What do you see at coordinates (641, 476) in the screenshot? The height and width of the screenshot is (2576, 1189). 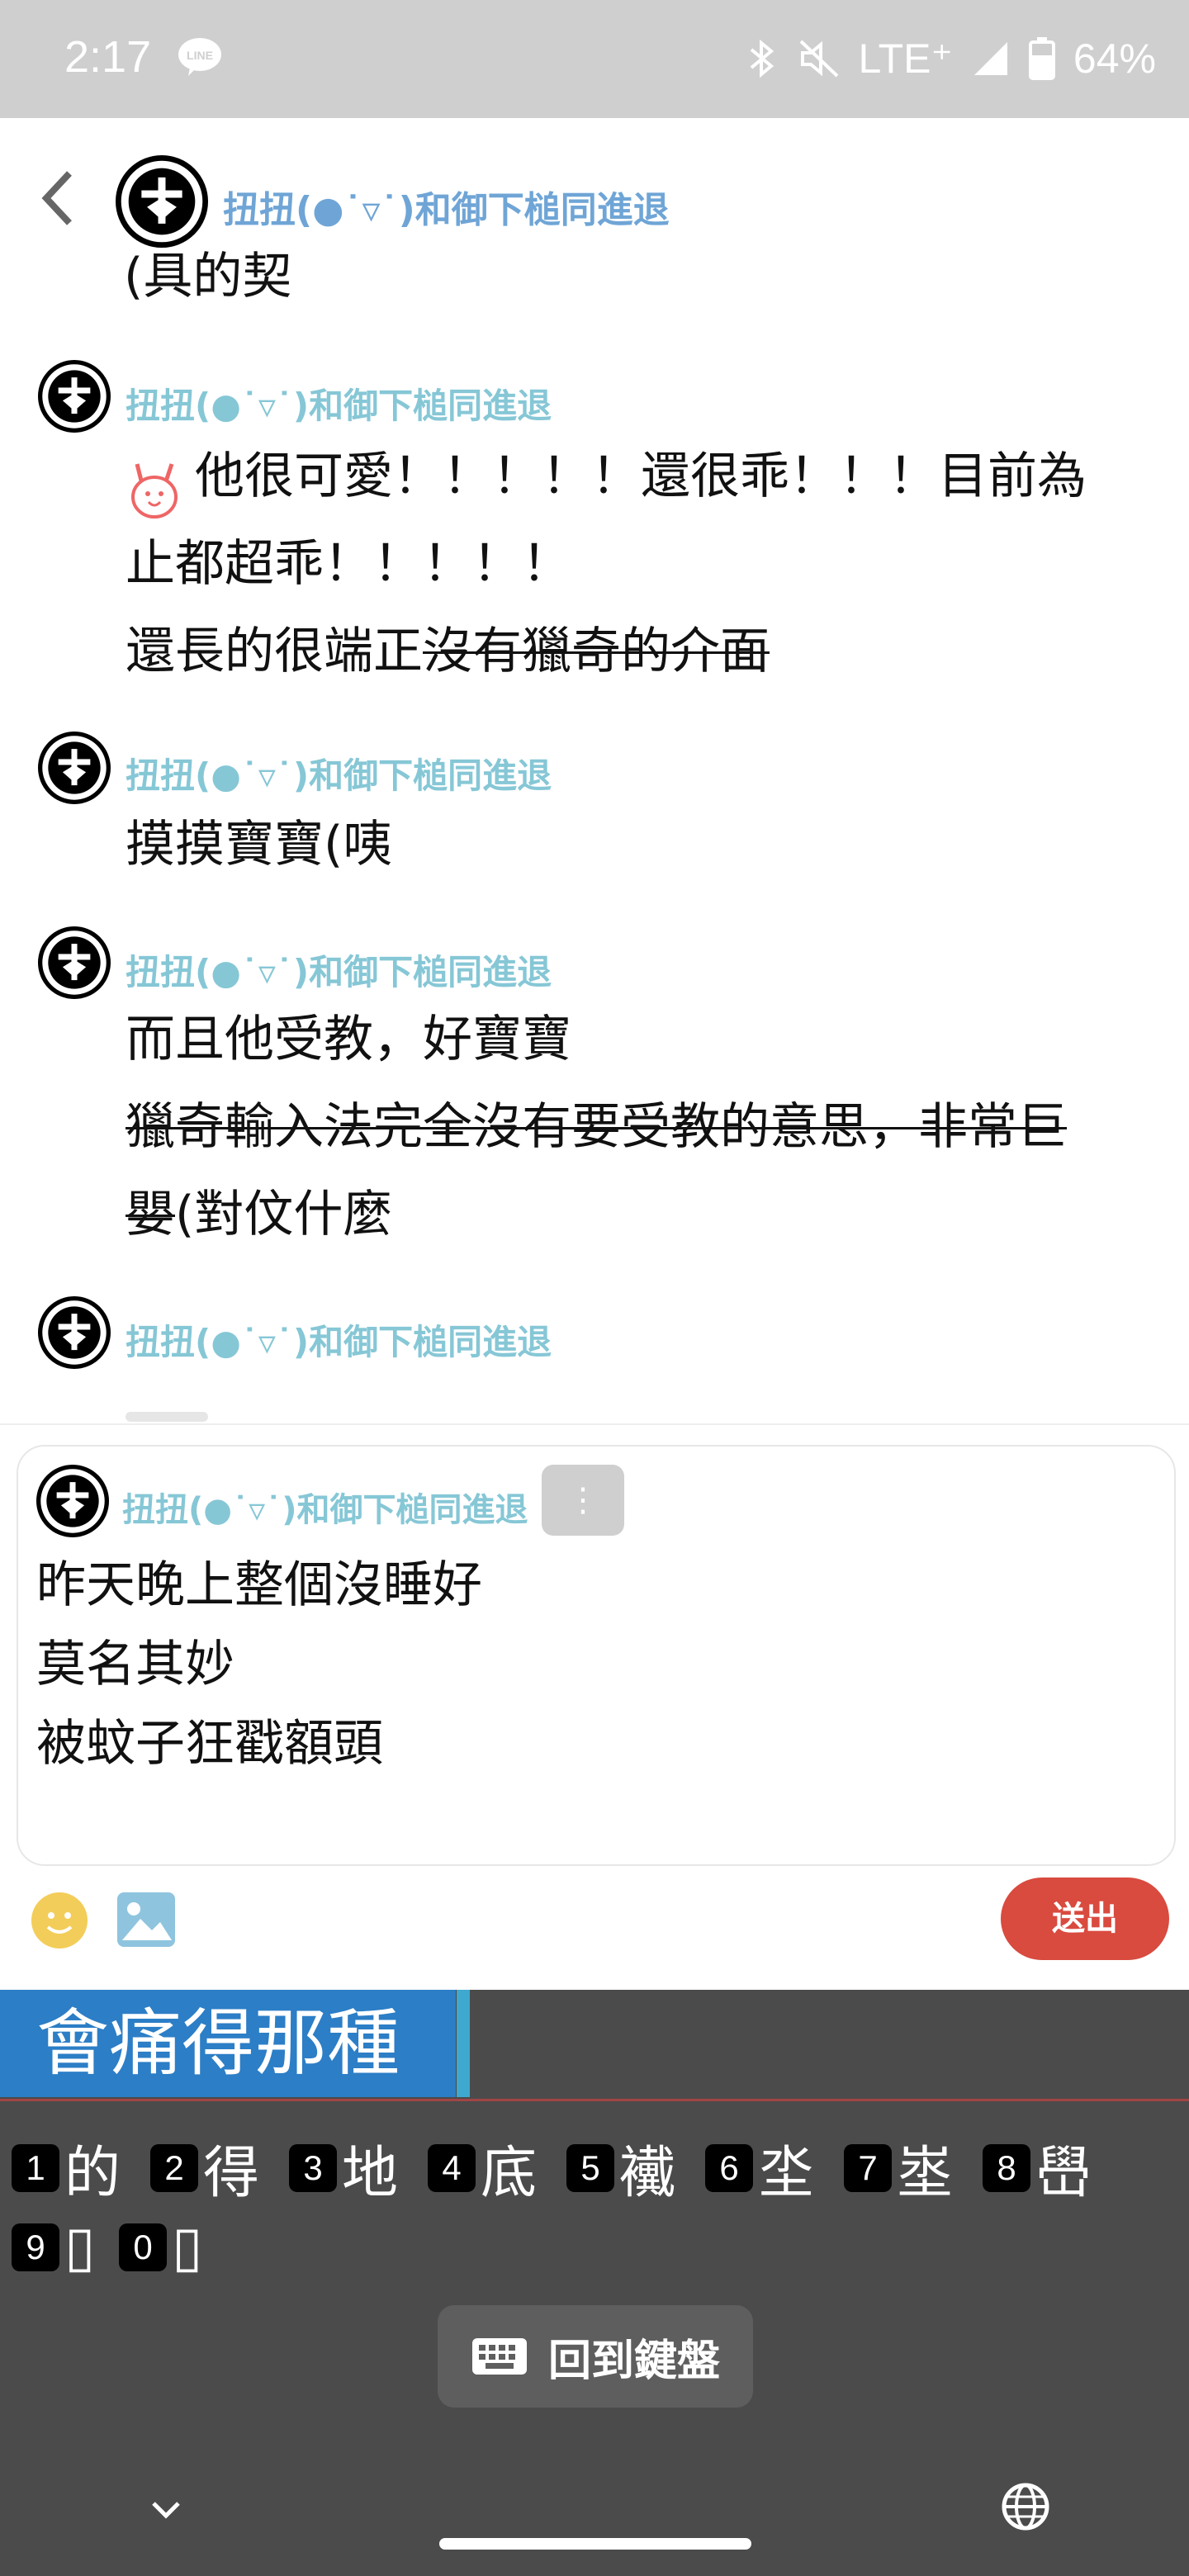 I see `message-text: 他很可愛！！！！！還很乖！！！目前為` at bounding box center [641, 476].